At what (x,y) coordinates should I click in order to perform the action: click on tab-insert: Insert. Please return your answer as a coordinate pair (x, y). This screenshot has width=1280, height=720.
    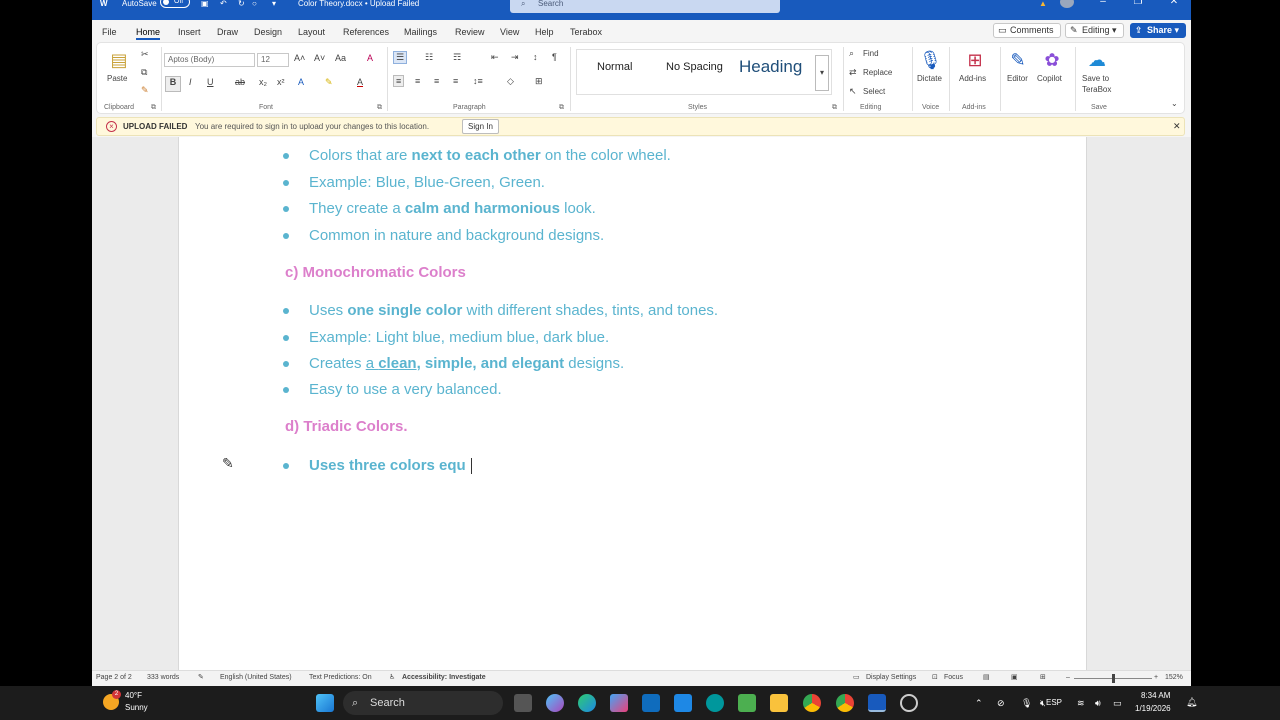
    Looking at the image, I should click on (189, 33).